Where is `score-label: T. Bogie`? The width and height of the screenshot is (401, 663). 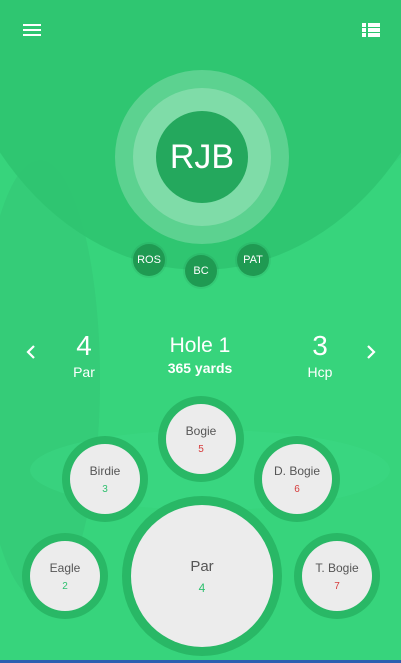 score-label: T. Bogie is located at coordinates (337, 567).